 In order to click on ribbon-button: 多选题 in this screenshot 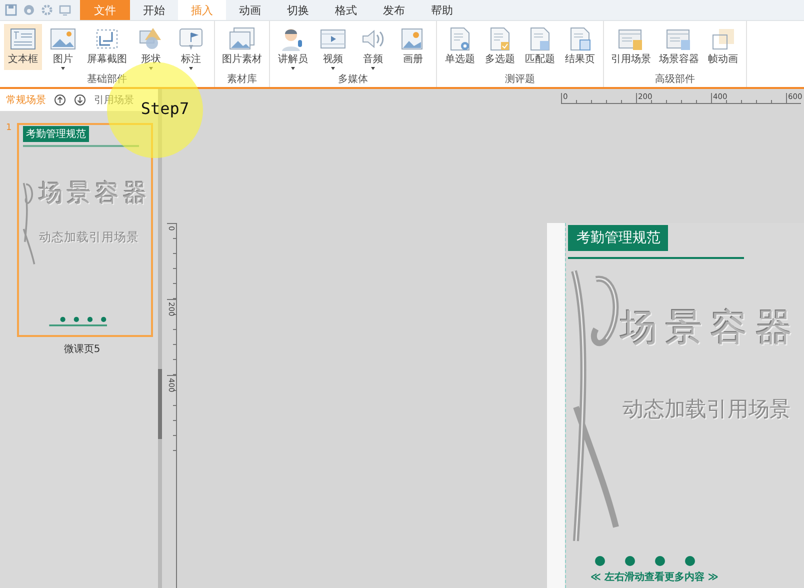, I will do `click(500, 47)`.